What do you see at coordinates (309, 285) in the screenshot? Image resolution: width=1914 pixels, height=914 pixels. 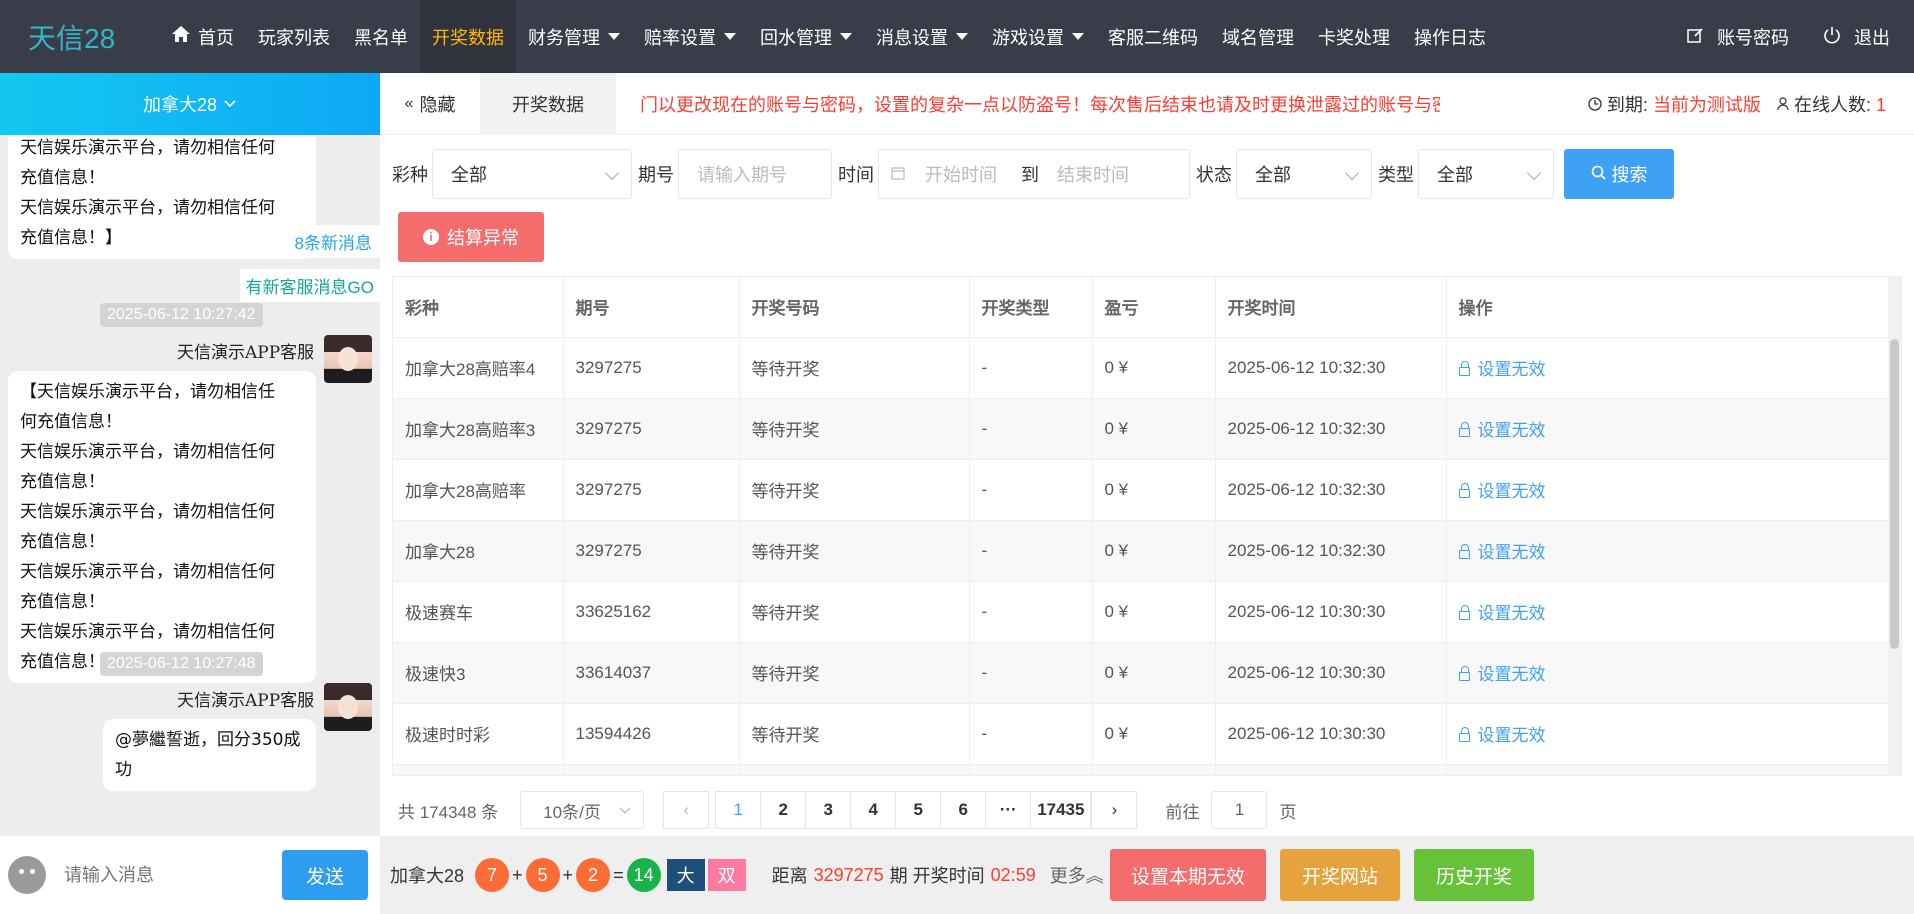 I see `new-service-message-tag: 有新客服消息GO` at bounding box center [309, 285].